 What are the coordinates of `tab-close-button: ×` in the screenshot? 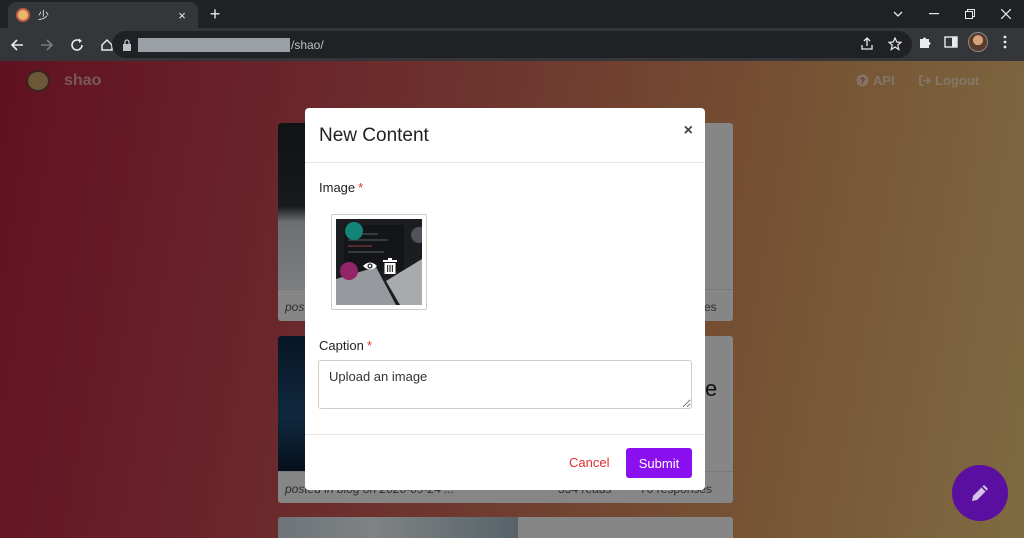 It's located at (182, 15).